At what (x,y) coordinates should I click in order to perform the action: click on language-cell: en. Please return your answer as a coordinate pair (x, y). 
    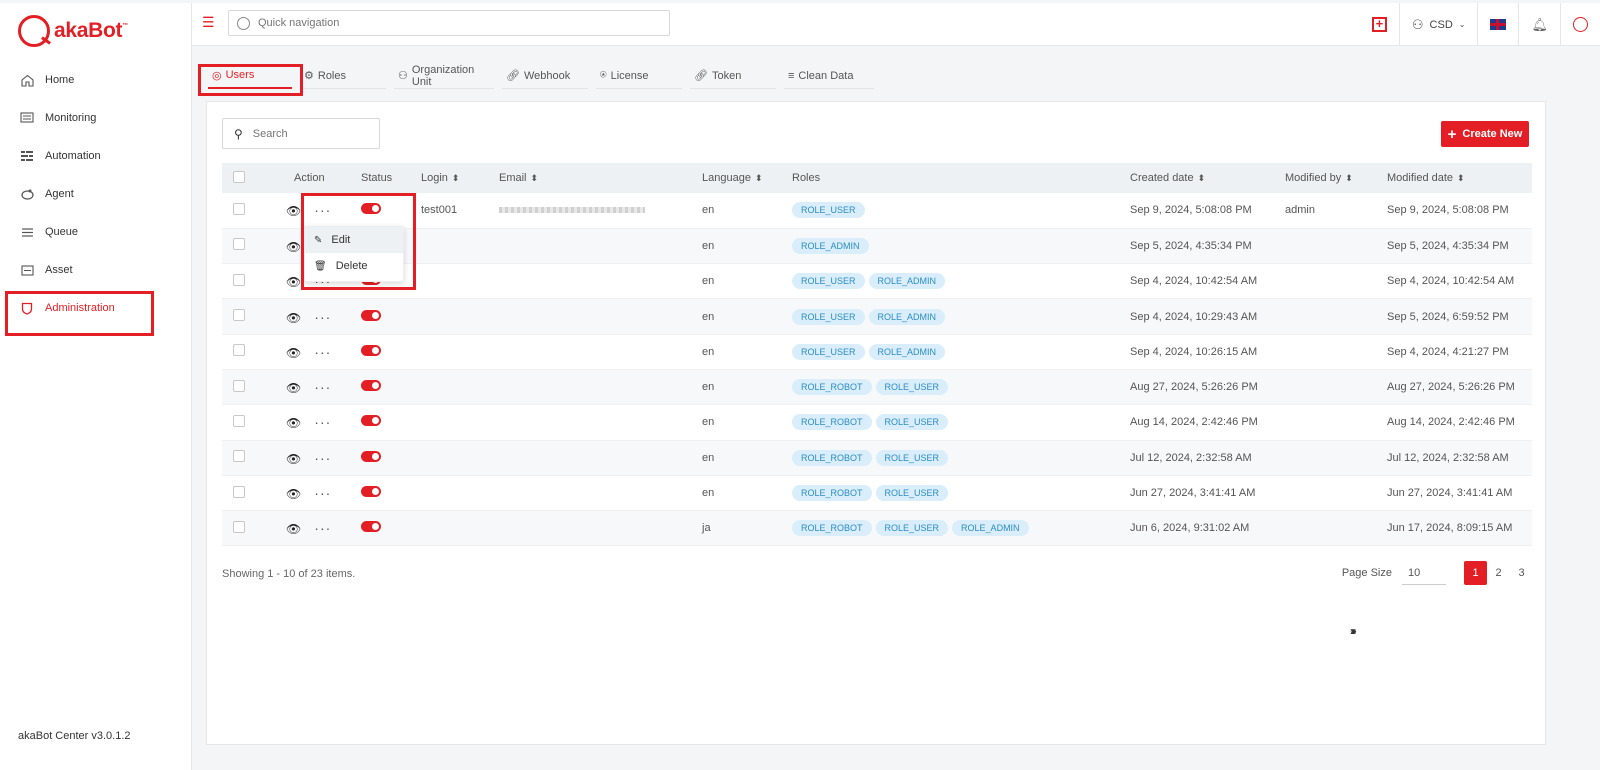
    Looking at the image, I should click on (708, 281).